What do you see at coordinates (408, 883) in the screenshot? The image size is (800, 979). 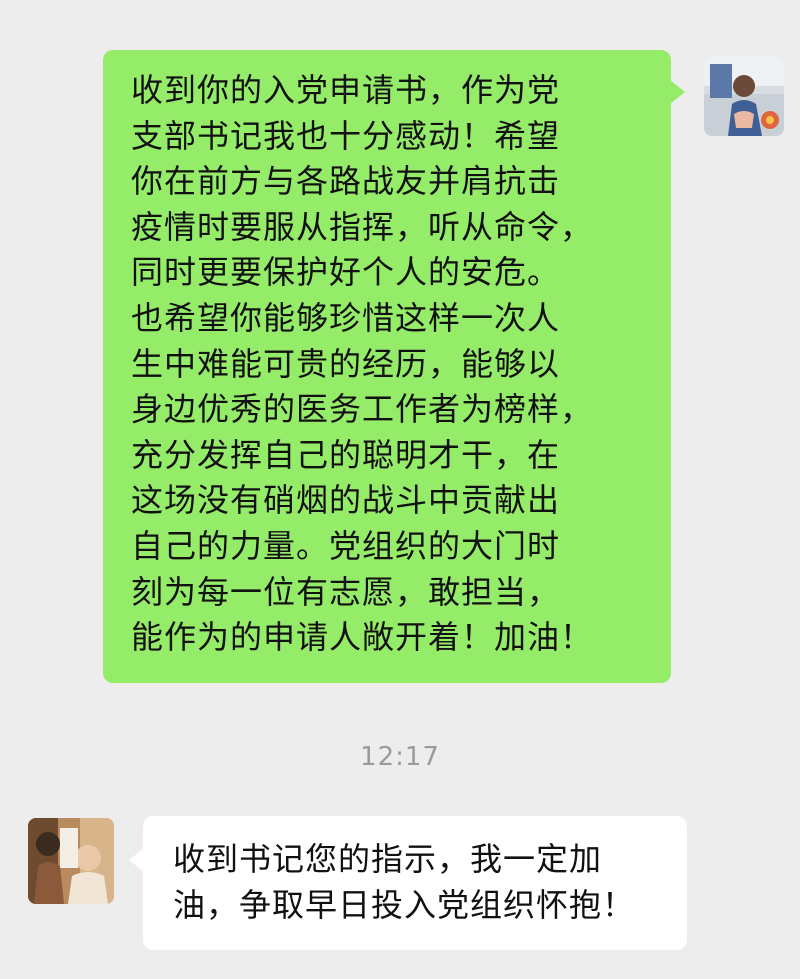 I see `incoming-message-bubble: 收到书记您的指示，我一定加 油，争取早日投入党组织怀抱！` at bounding box center [408, 883].